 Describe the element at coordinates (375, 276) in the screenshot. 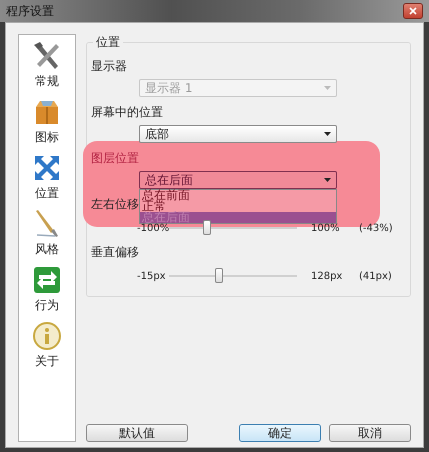

I see `slider-reading: (41px)` at that location.